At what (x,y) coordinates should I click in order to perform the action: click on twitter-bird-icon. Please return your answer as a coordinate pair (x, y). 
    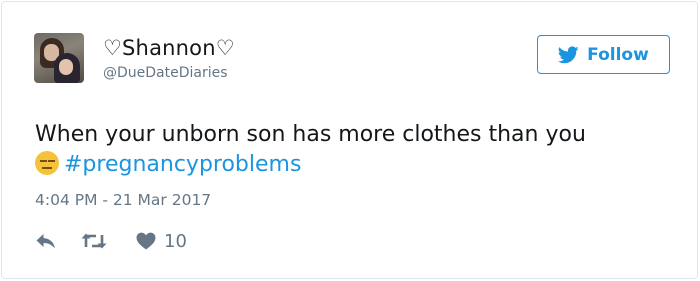
    Looking at the image, I should click on (568, 54).